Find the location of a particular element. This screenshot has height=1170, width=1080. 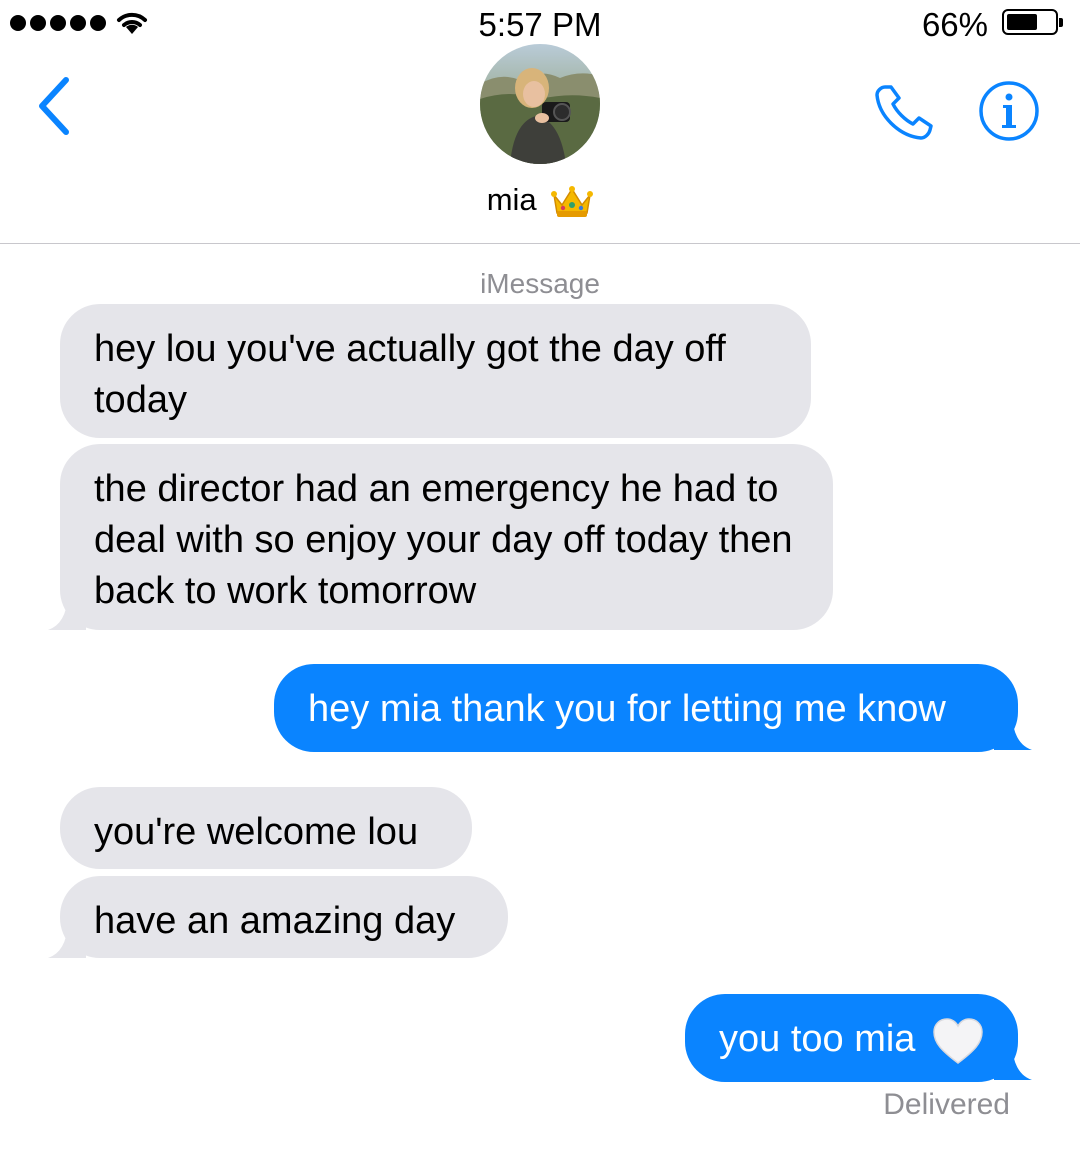

avatar is located at coordinates (540, 104).